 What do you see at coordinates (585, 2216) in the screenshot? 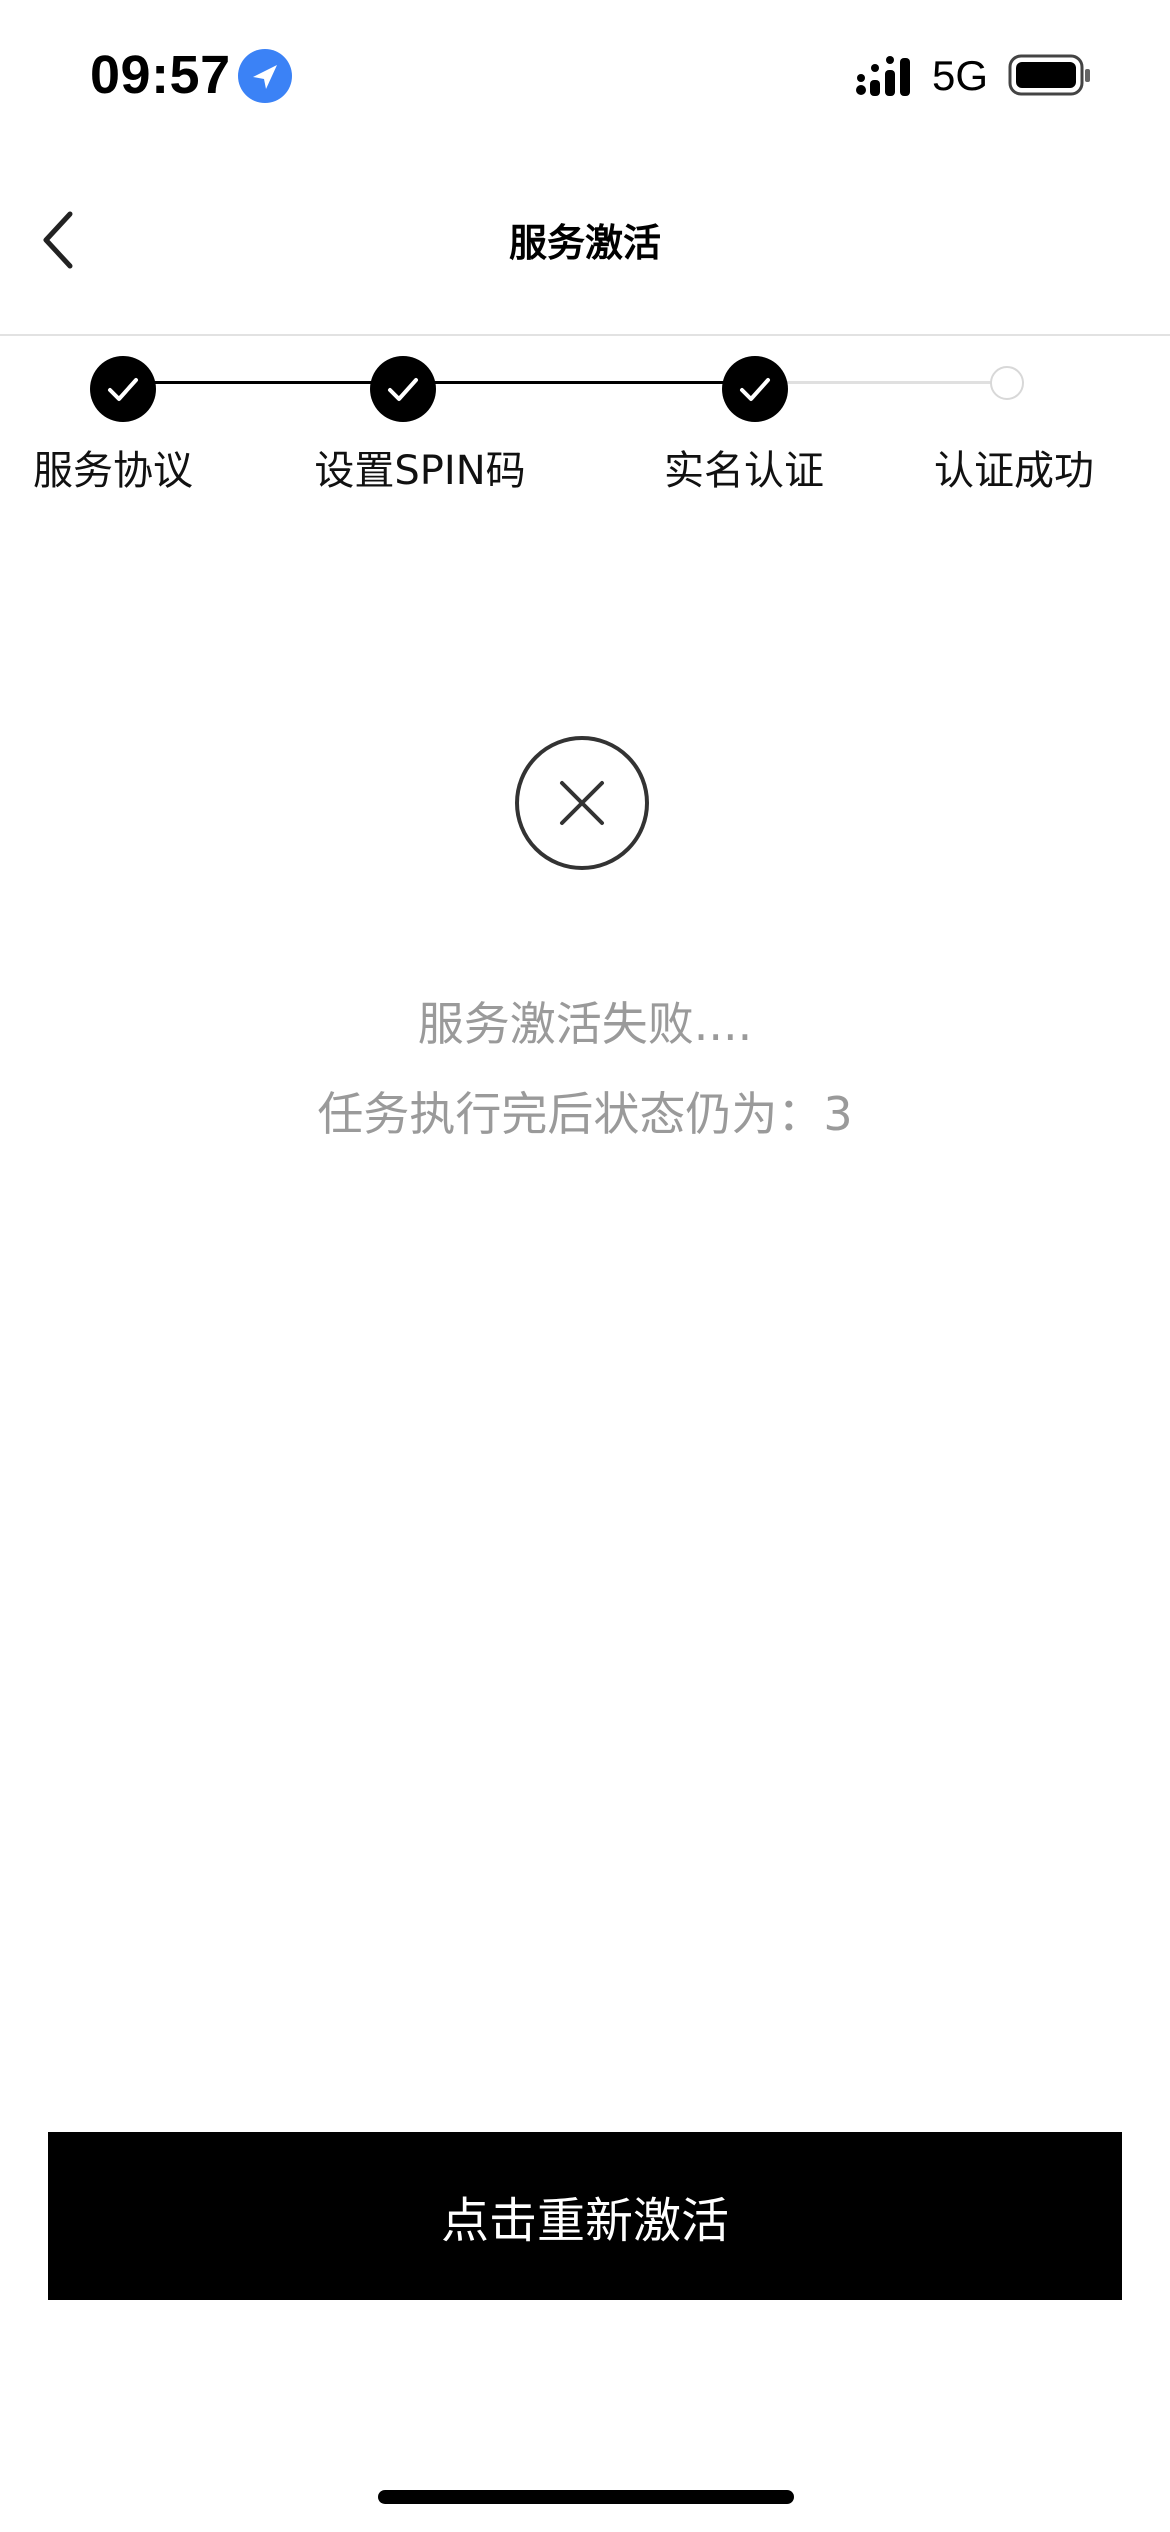
I see `reactivate-button: 点击重新激活` at bounding box center [585, 2216].